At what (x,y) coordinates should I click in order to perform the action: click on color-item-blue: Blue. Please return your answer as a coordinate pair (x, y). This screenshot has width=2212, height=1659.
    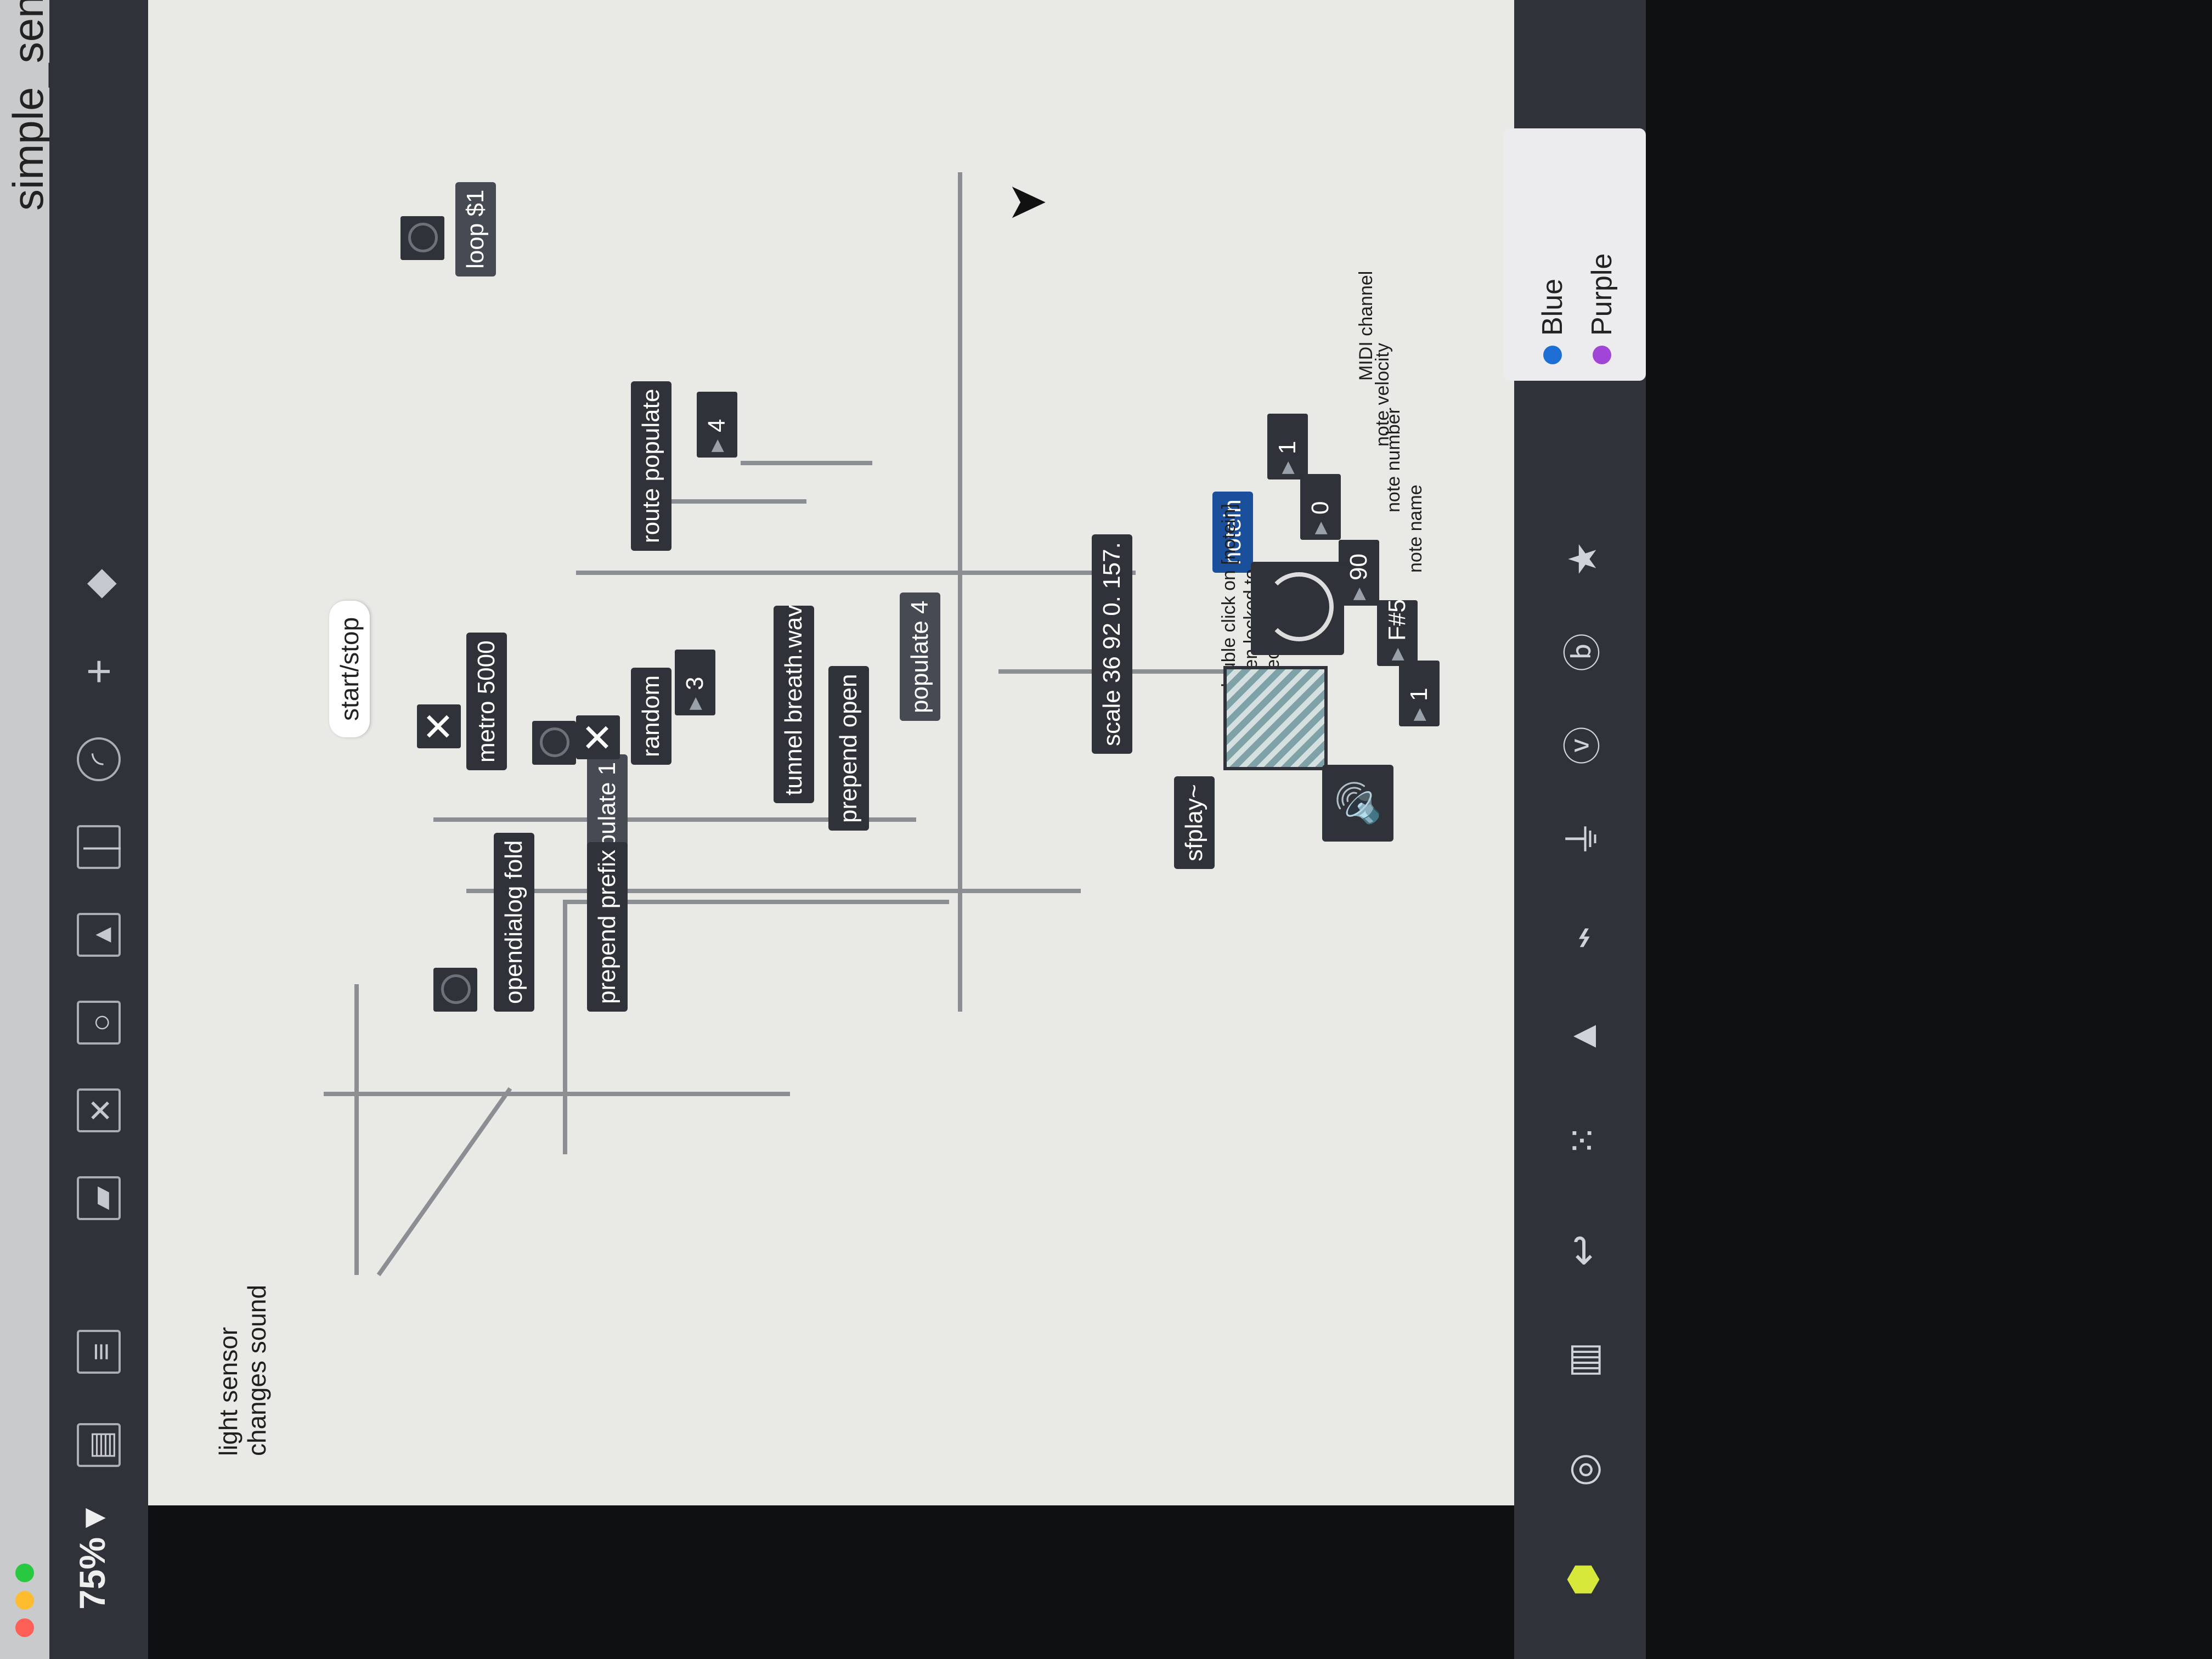
    Looking at the image, I should click on (1552, 321).